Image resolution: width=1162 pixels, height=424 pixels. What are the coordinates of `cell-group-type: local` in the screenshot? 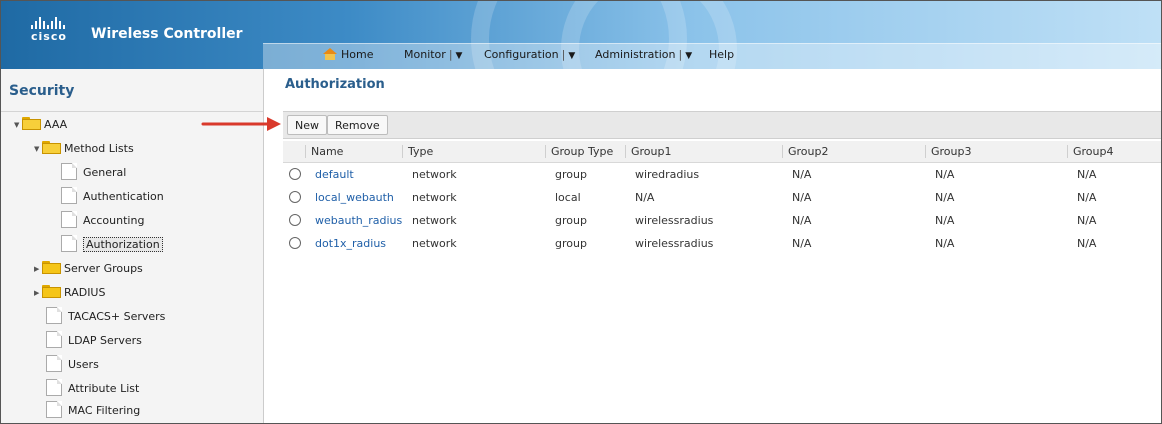 It's located at (568, 197).